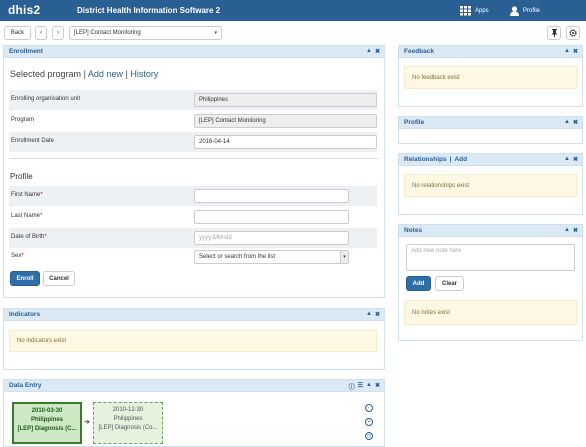  What do you see at coordinates (413, 230) in the screenshot?
I see `notes-title: Notes` at bounding box center [413, 230].